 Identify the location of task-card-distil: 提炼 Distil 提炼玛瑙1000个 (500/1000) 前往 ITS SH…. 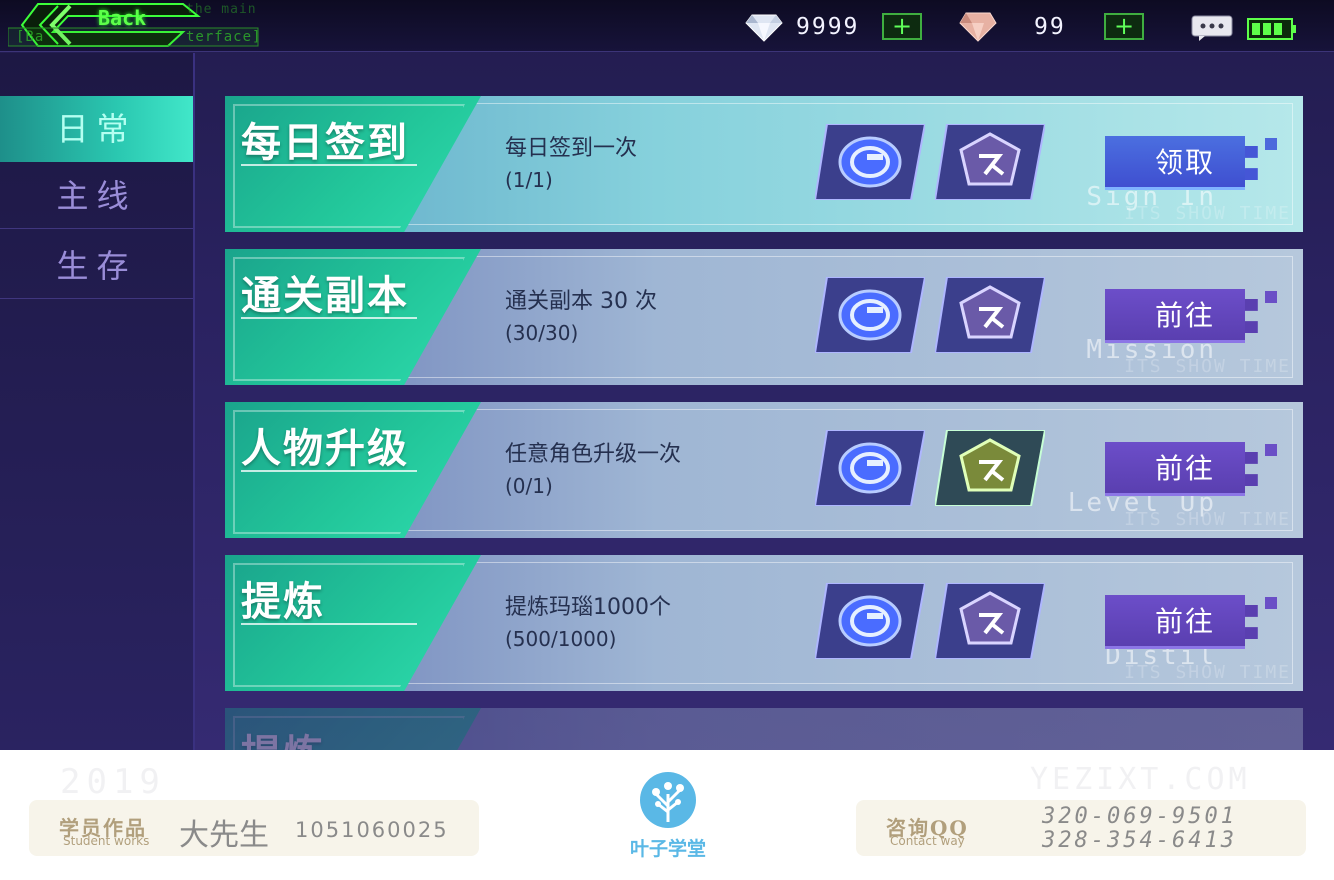
(764, 623).